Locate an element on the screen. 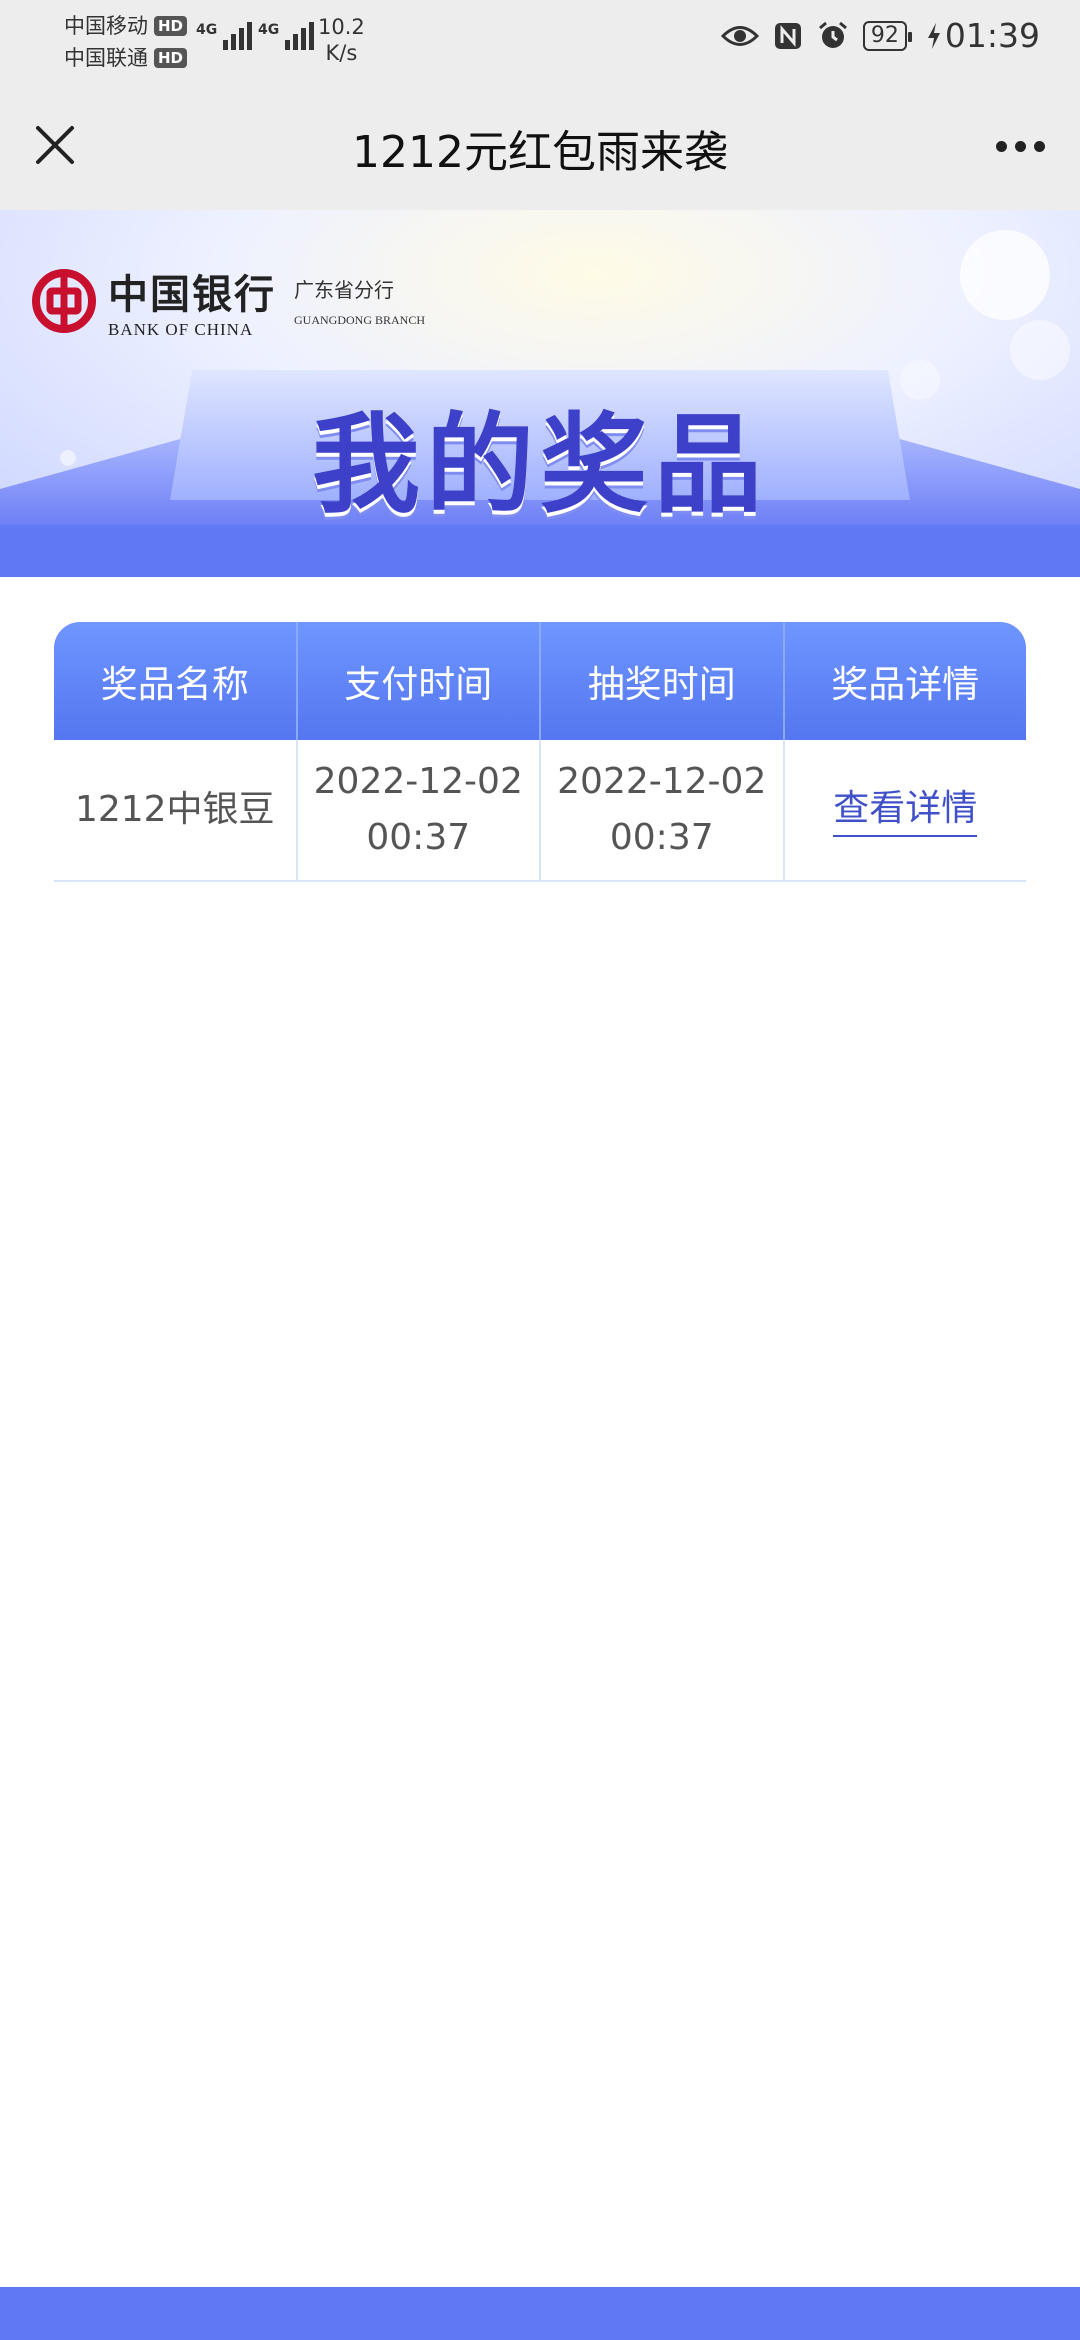 This screenshot has width=1080, height=2340. alarm-icon is located at coordinates (833, 36).